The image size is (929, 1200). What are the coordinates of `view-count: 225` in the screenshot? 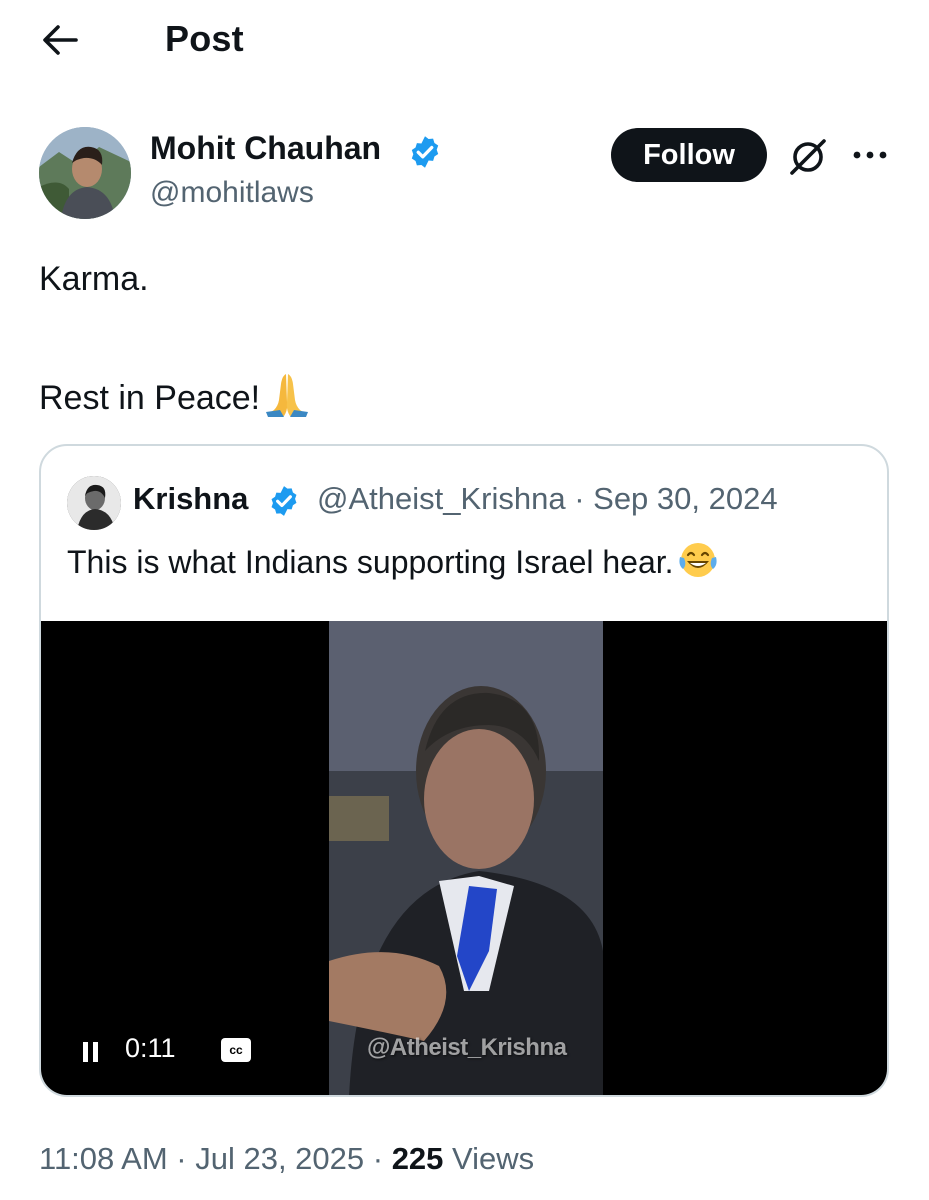 It's located at (417, 1158).